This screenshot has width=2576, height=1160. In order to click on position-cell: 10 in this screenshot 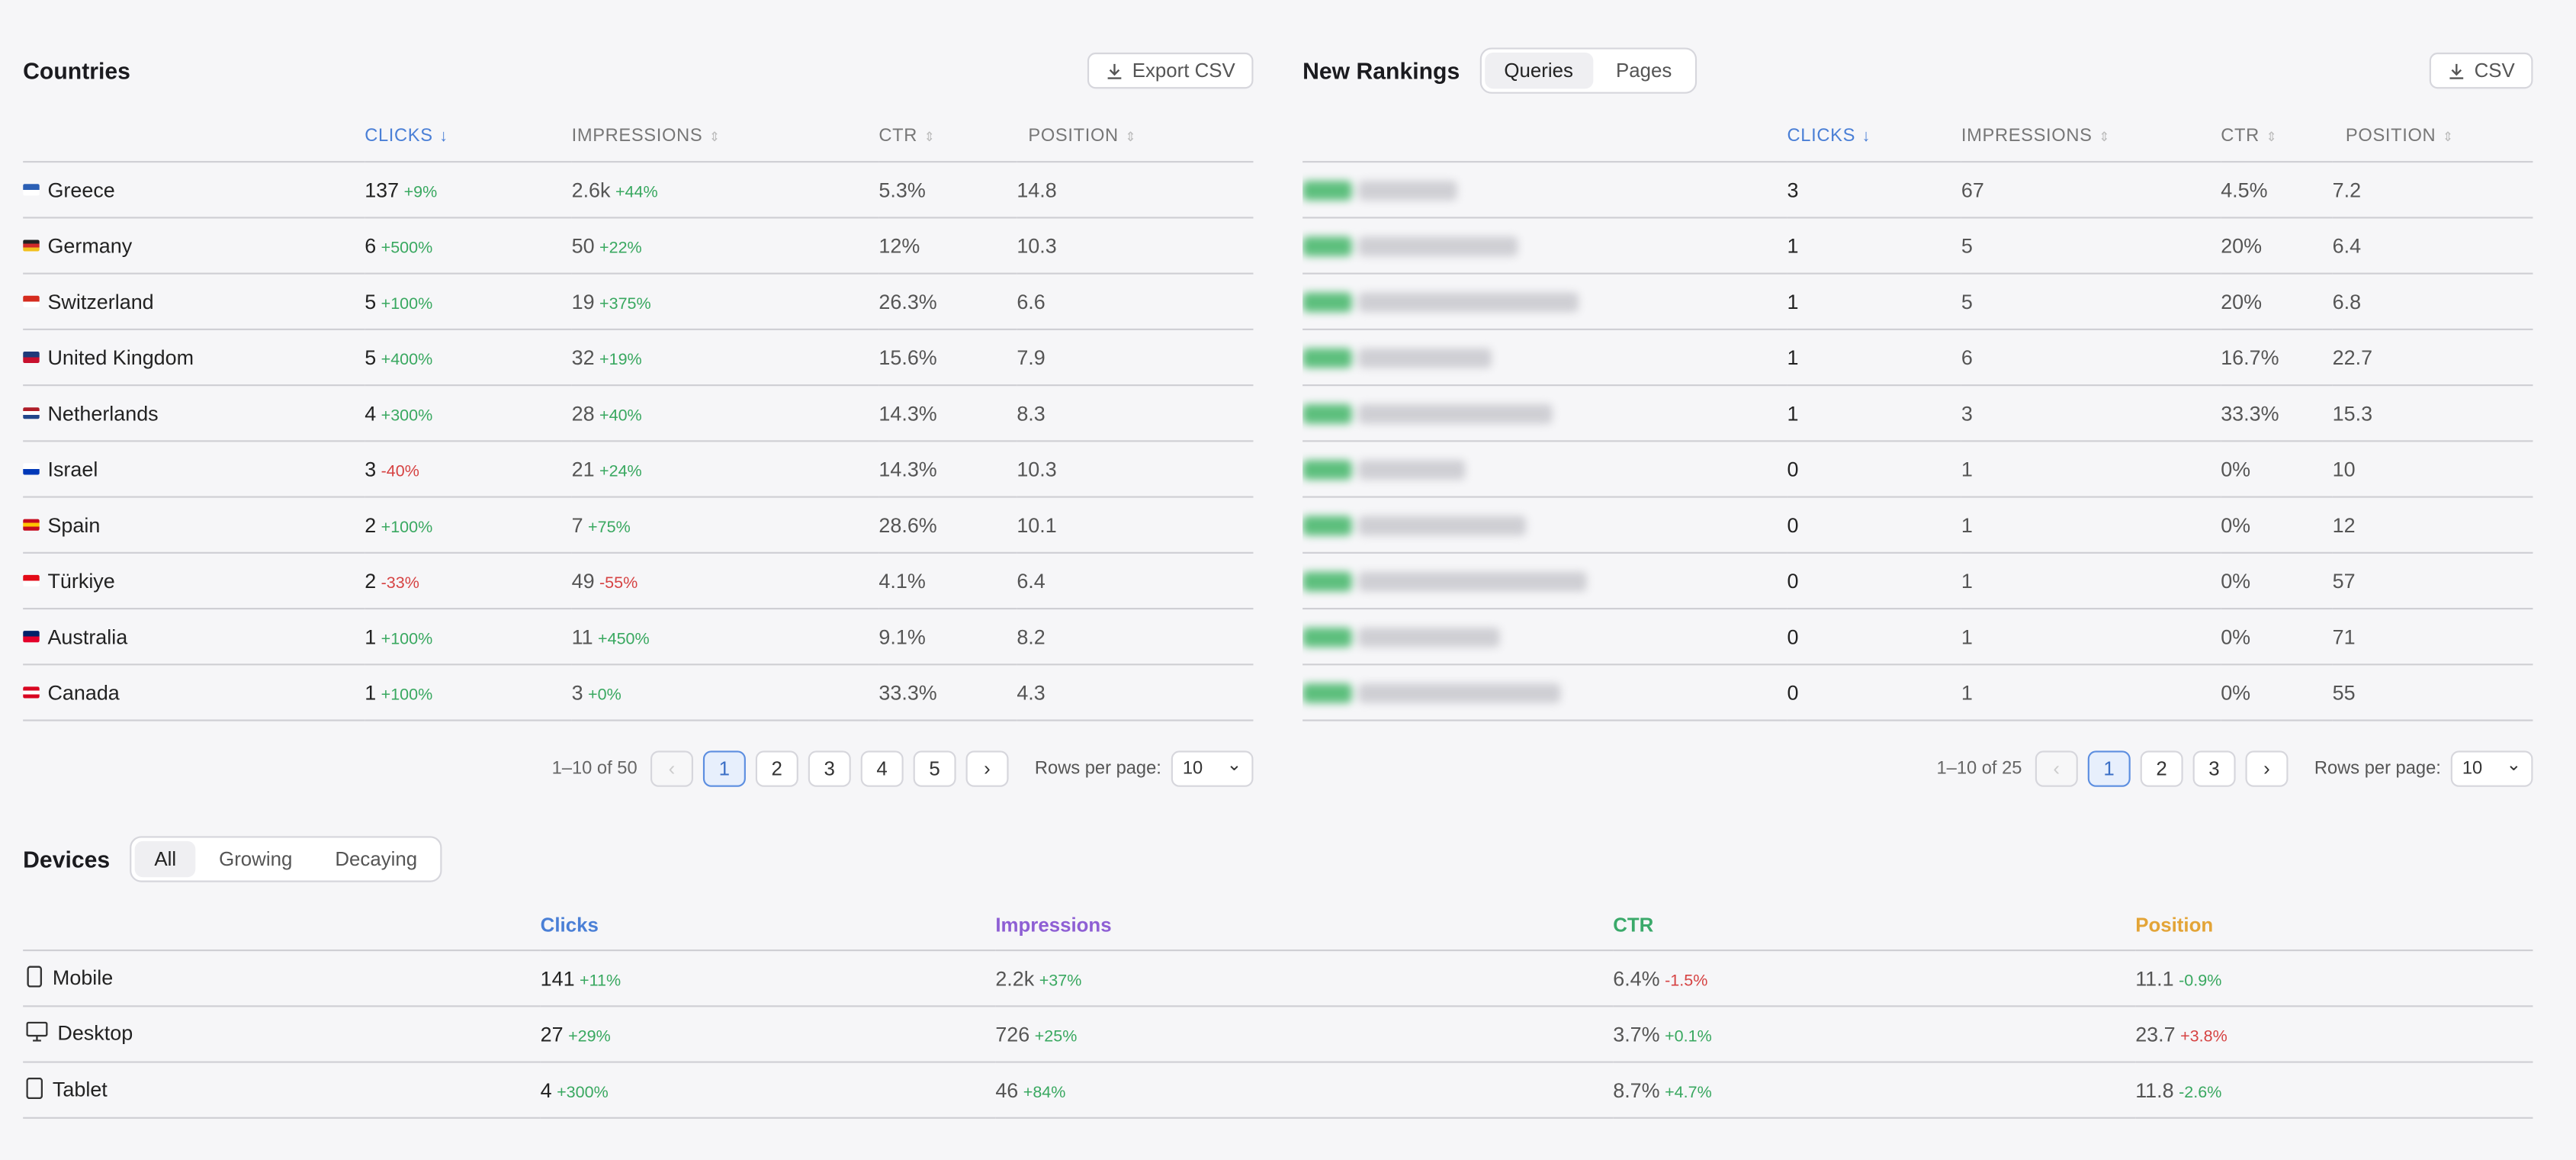, I will do `click(2432, 469)`.